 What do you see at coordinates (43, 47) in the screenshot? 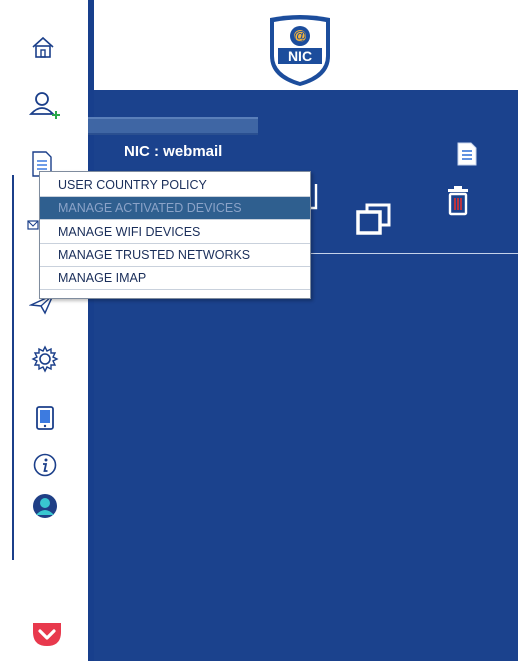
I see `home-icon` at bounding box center [43, 47].